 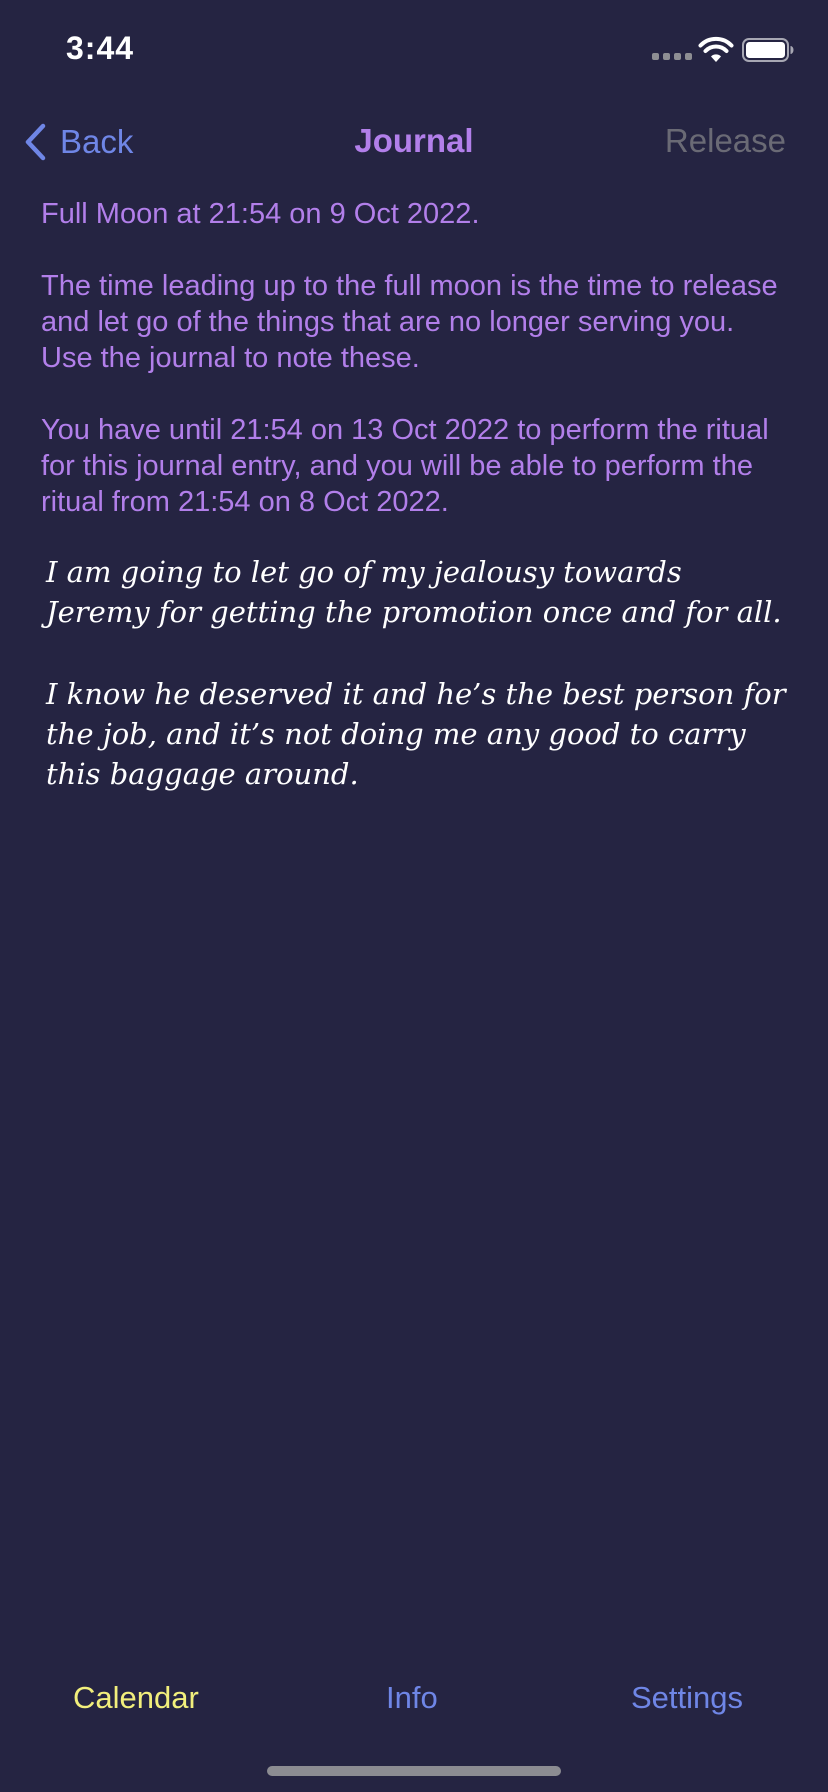 I want to click on tab-bar: Calendar Info Settings, so click(x=414, y=1705).